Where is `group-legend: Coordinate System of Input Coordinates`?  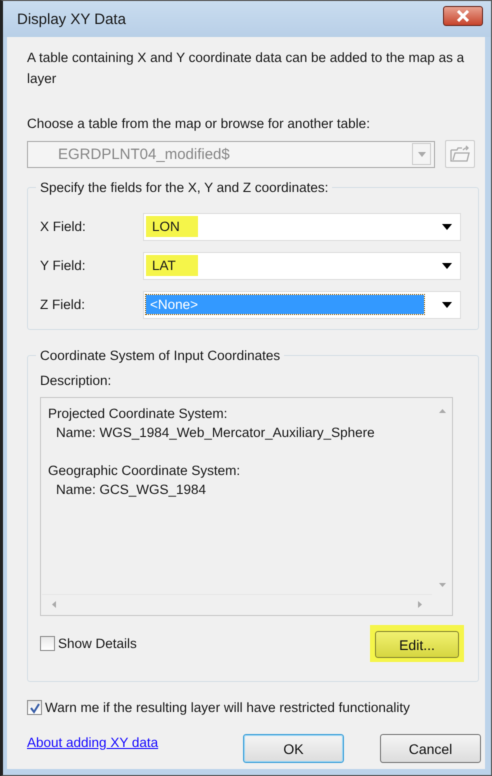
group-legend: Coordinate System of Input Coordinates is located at coordinates (160, 355).